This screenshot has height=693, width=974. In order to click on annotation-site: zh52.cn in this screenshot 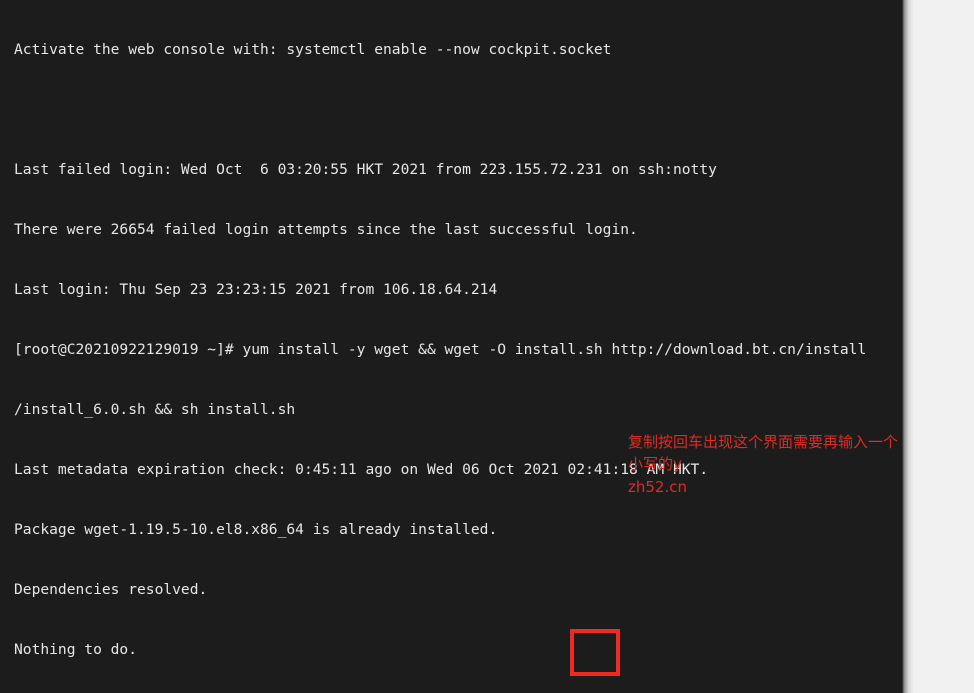, I will do `click(657, 487)`.